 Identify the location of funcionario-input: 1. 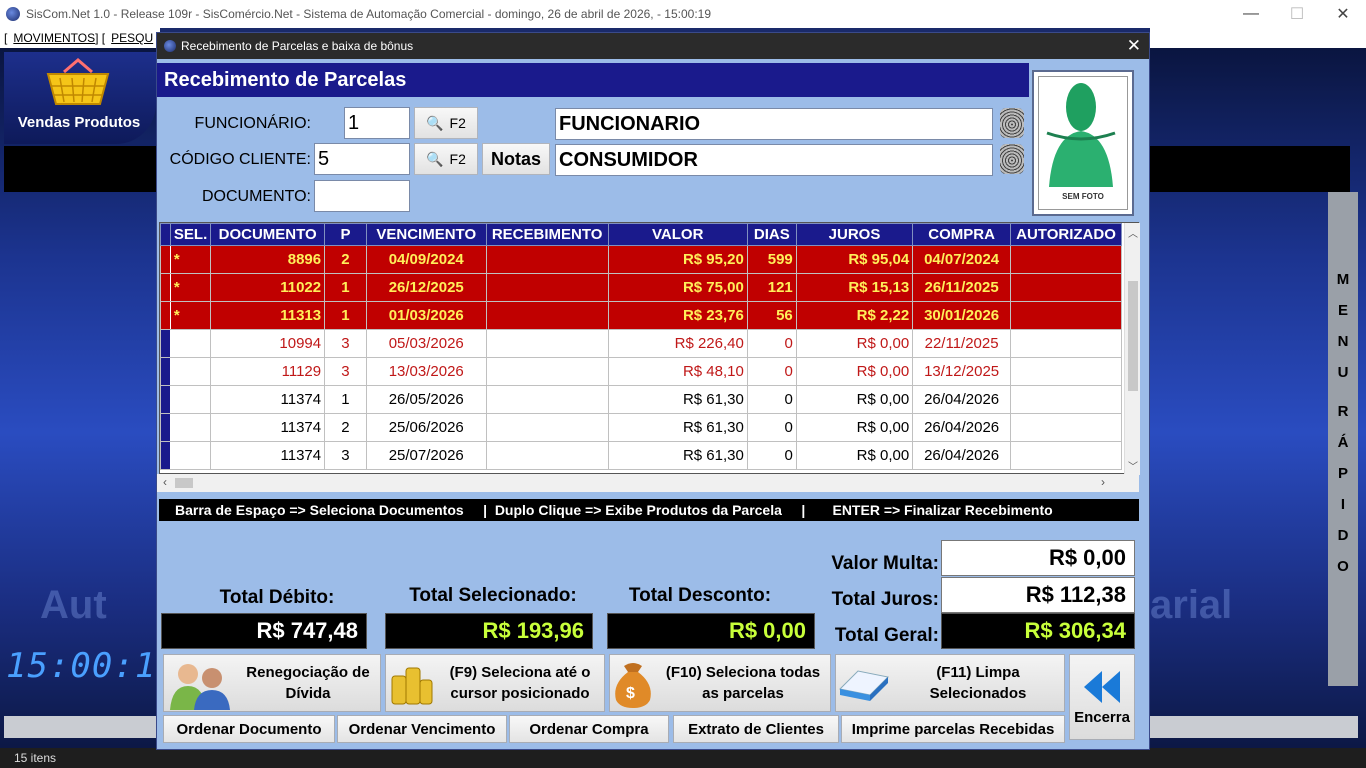
(377, 123).